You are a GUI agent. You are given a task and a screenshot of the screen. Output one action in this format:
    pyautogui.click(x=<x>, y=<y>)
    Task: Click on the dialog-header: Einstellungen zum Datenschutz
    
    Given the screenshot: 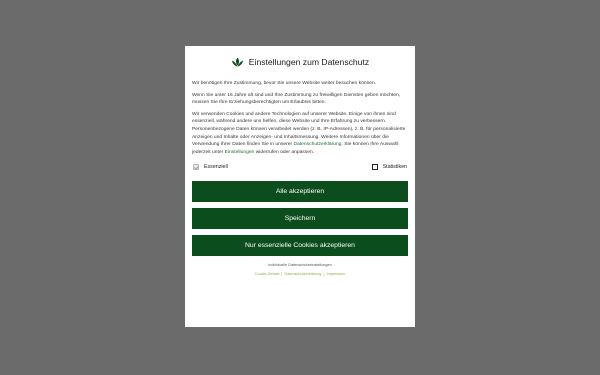 What is the action you would take?
    pyautogui.click(x=300, y=62)
    